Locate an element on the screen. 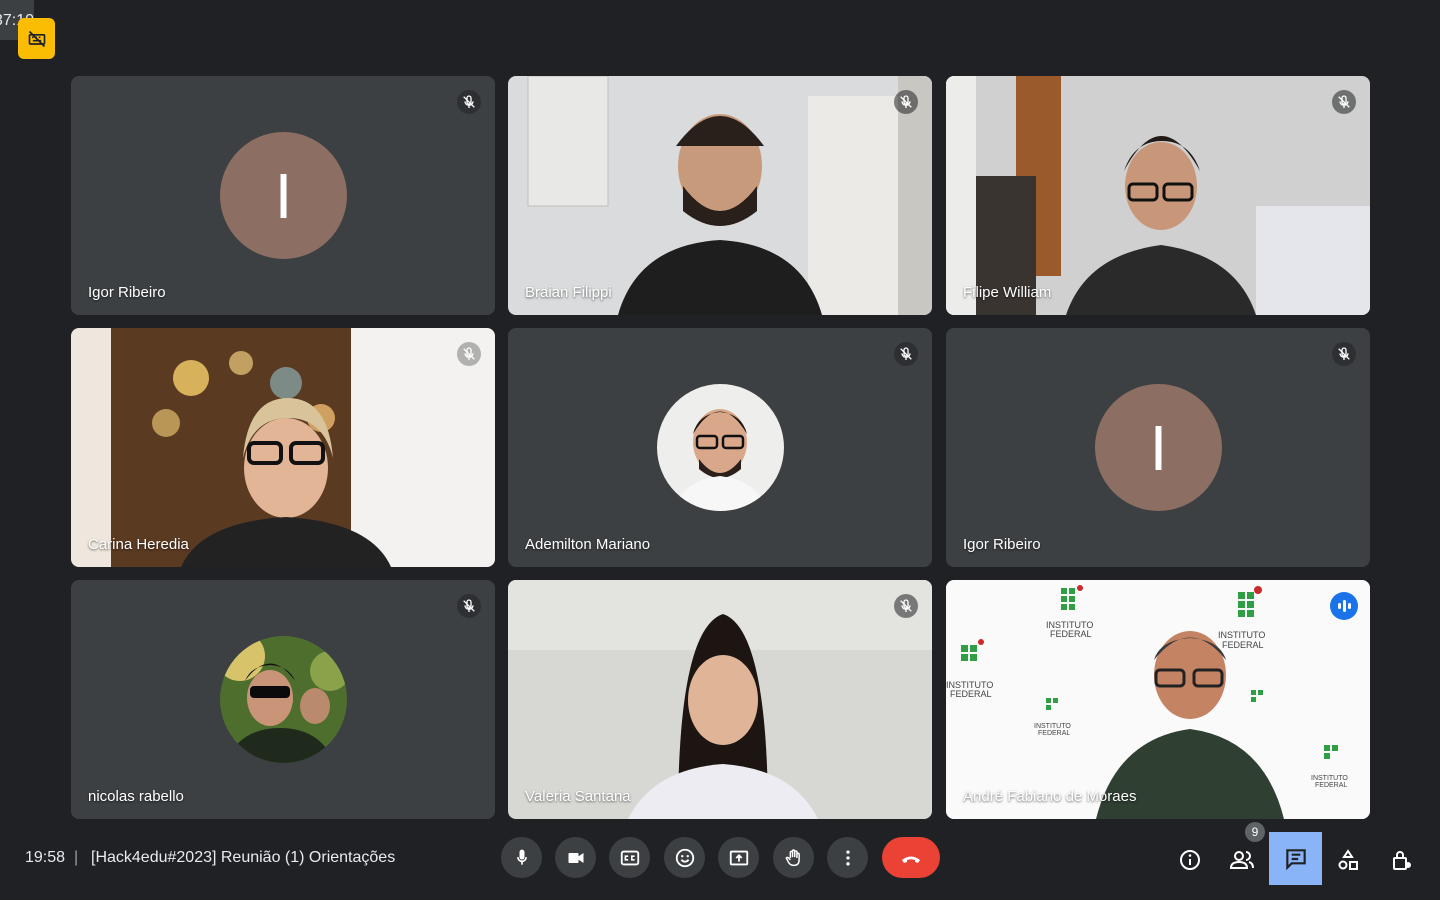  participant-name: Valeria Santana is located at coordinates (578, 796).